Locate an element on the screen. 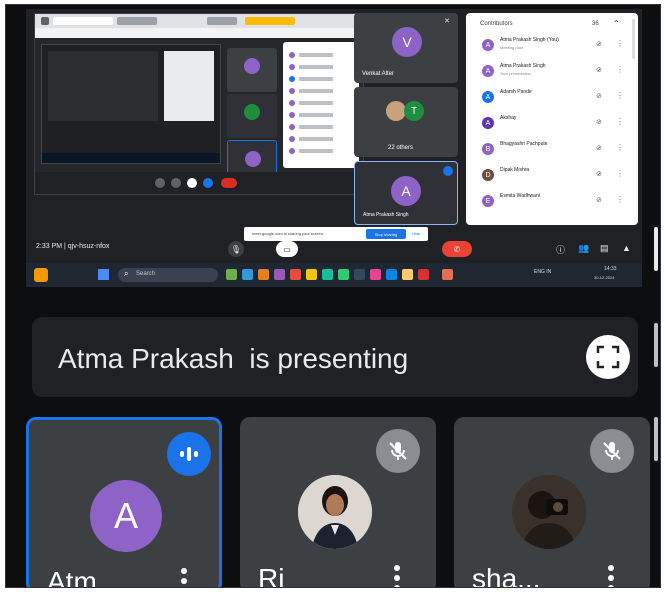 This screenshot has width=666, height=592. scrollbar is located at coordinates (633, 39).